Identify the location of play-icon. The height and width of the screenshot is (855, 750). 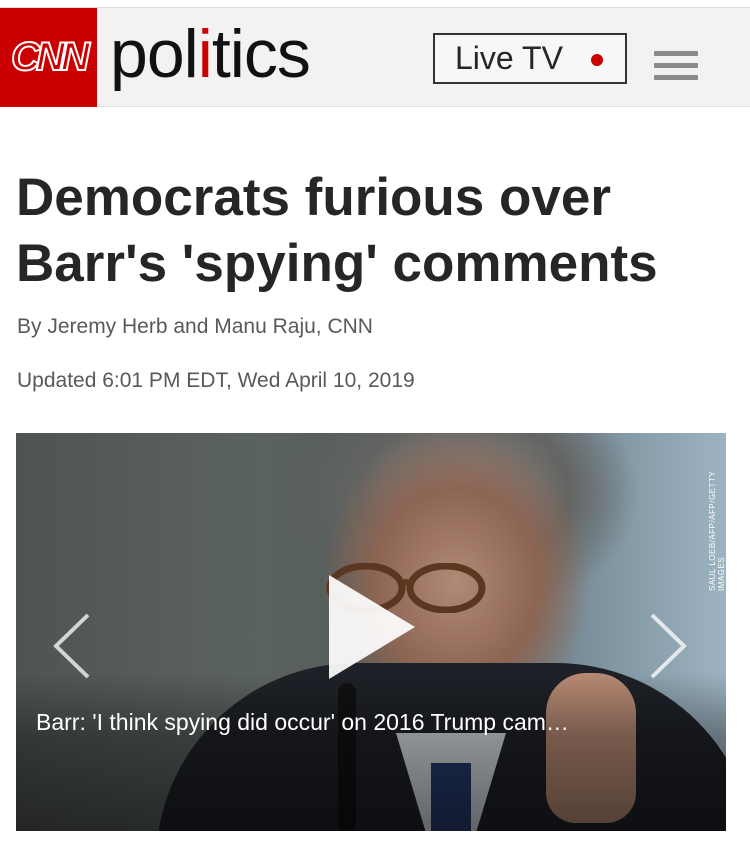
(372, 627).